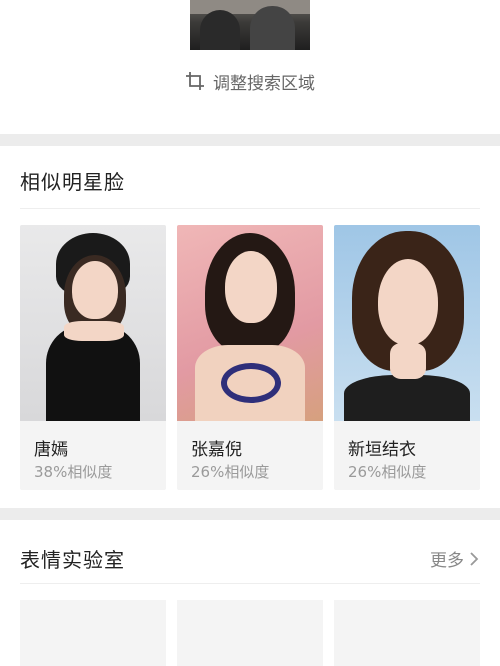 The height and width of the screenshot is (666, 500). What do you see at coordinates (264, 83) in the screenshot?
I see `adjust-search-area-label: 调整搜索区域` at bounding box center [264, 83].